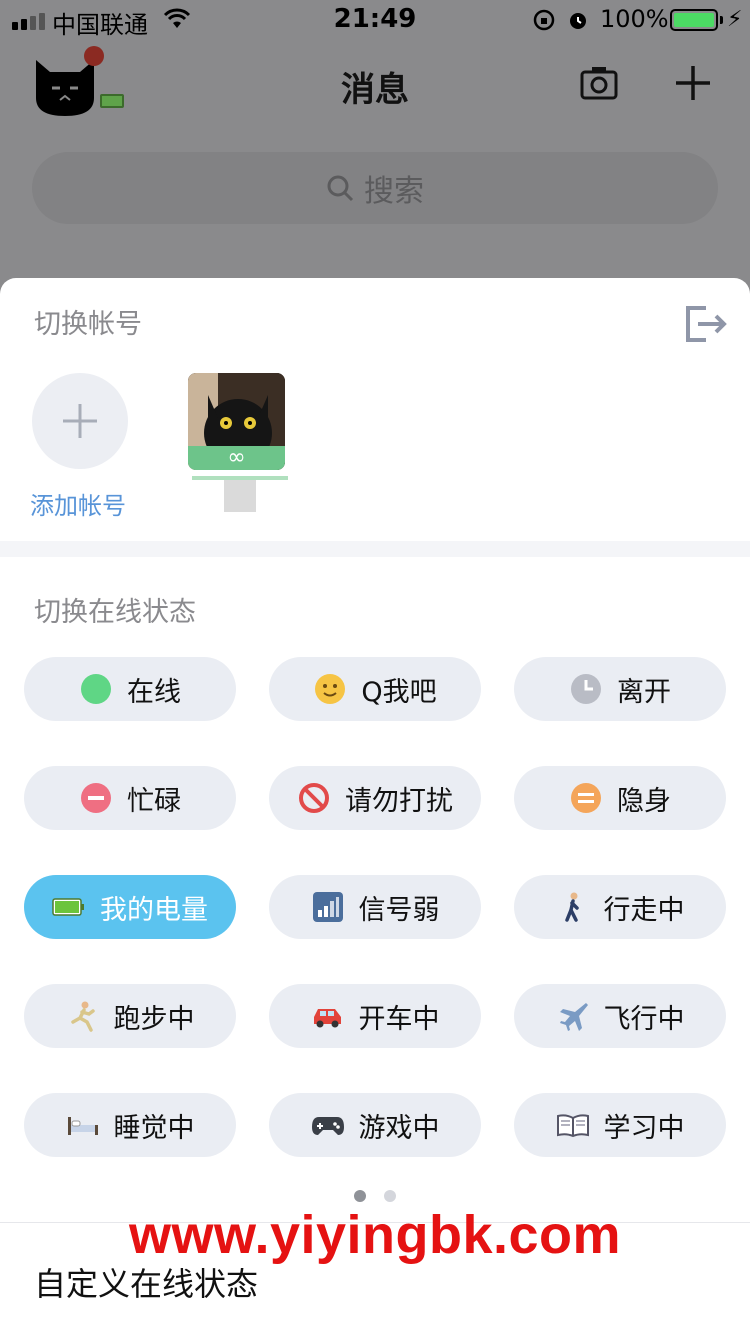 The height and width of the screenshot is (1334, 750). Describe the element at coordinates (78, 503) in the screenshot. I see `add-account-label: 添加帐号` at that location.